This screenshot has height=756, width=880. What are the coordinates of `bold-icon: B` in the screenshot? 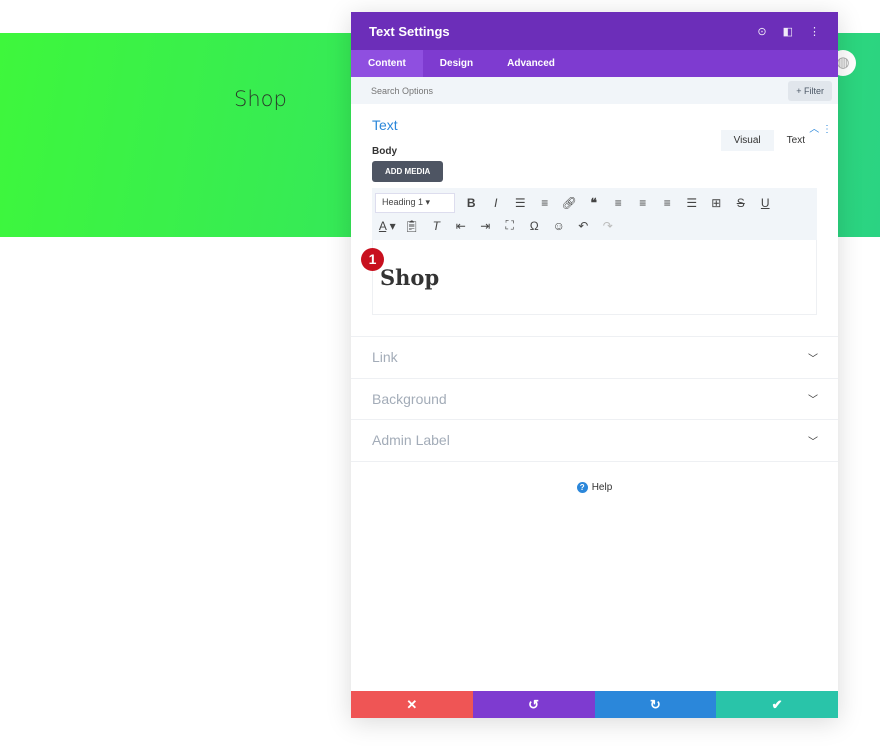 It's located at (471, 203).